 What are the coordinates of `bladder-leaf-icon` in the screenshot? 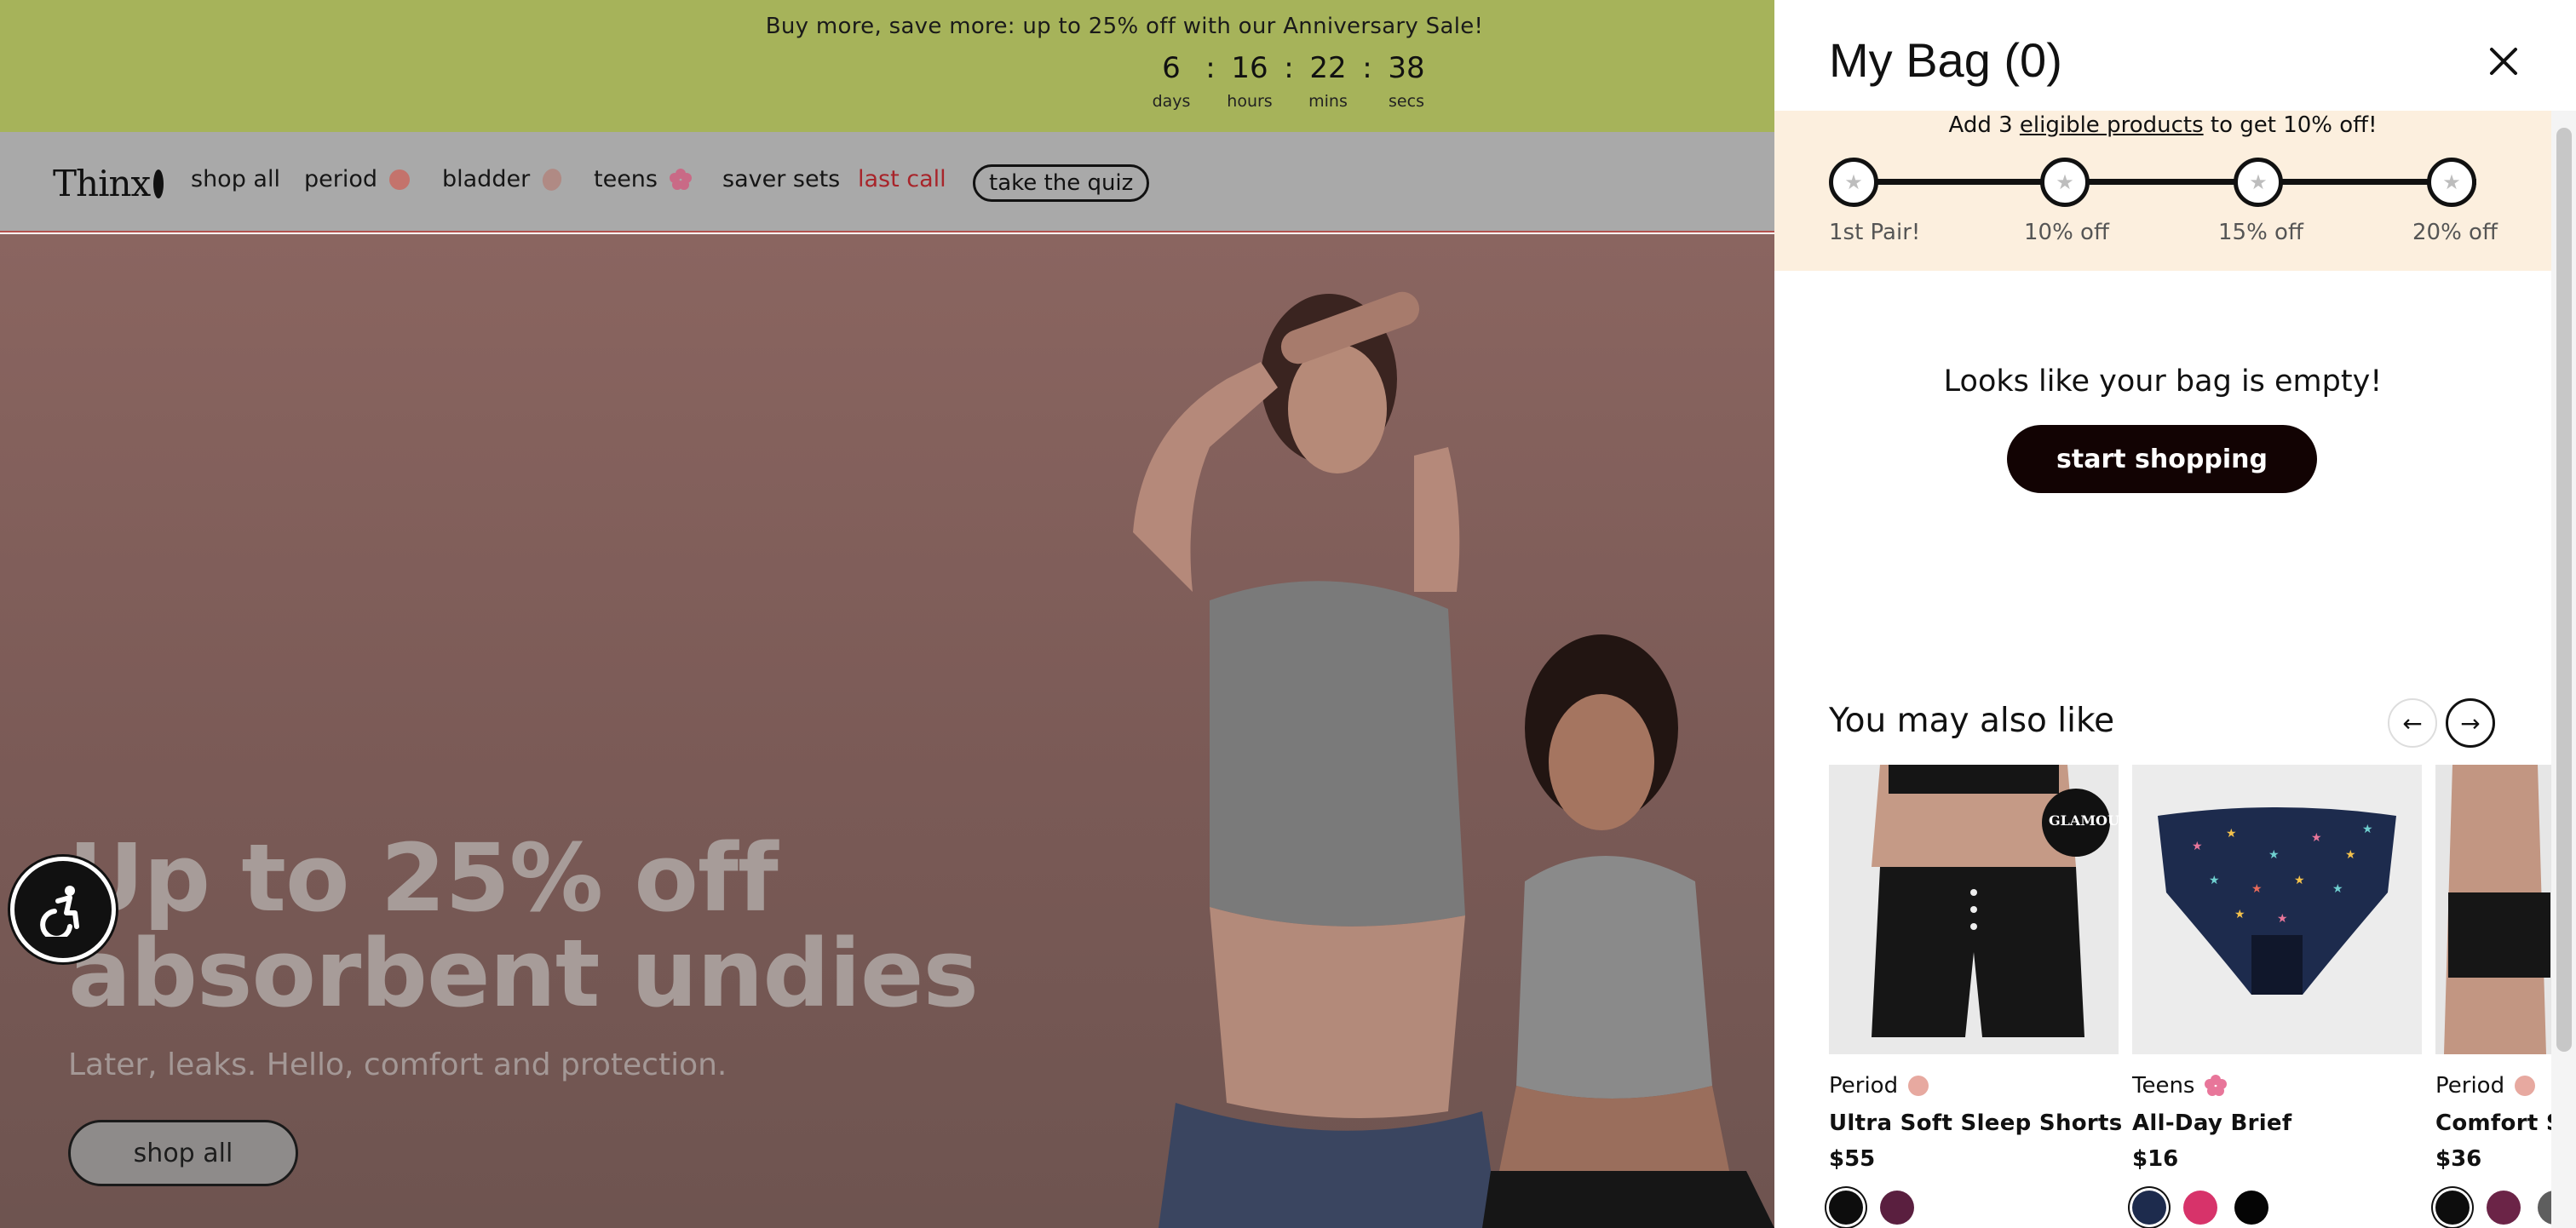 It's located at (552, 179).